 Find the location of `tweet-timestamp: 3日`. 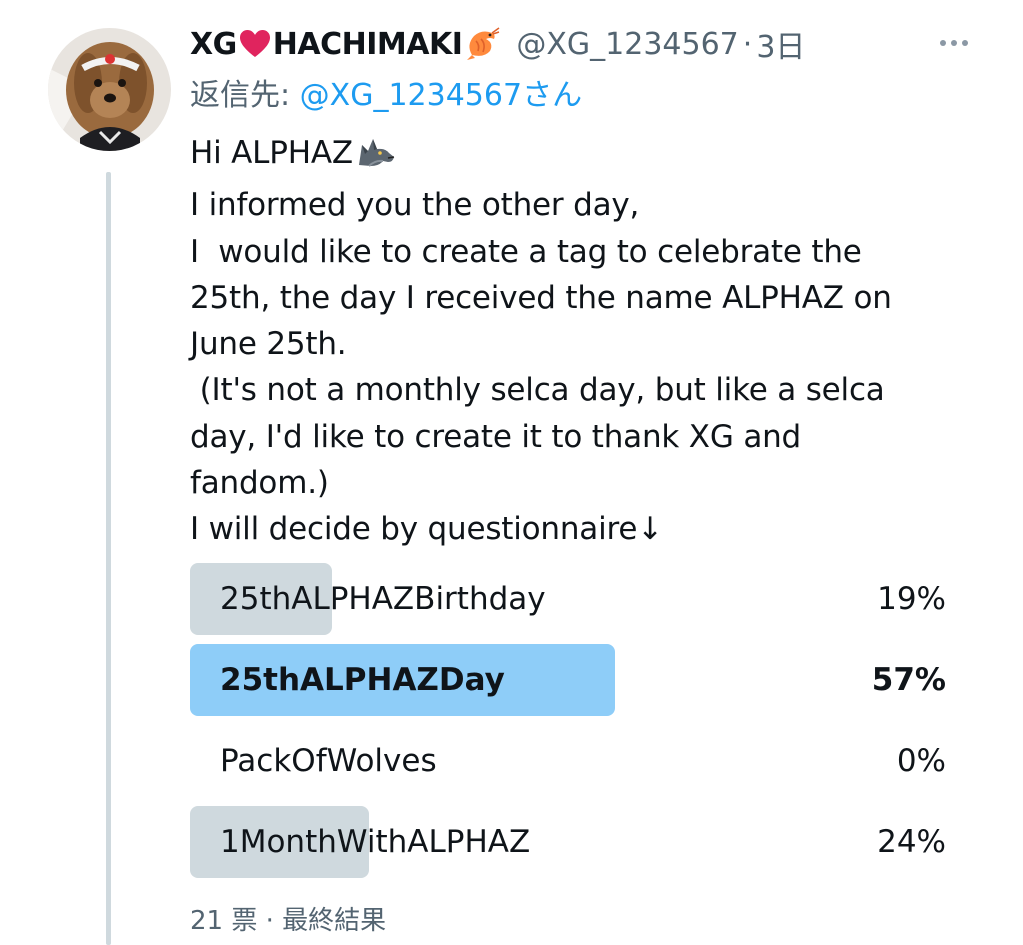

tweet-timestamp: 3日 is located at coordinates (780, 44).